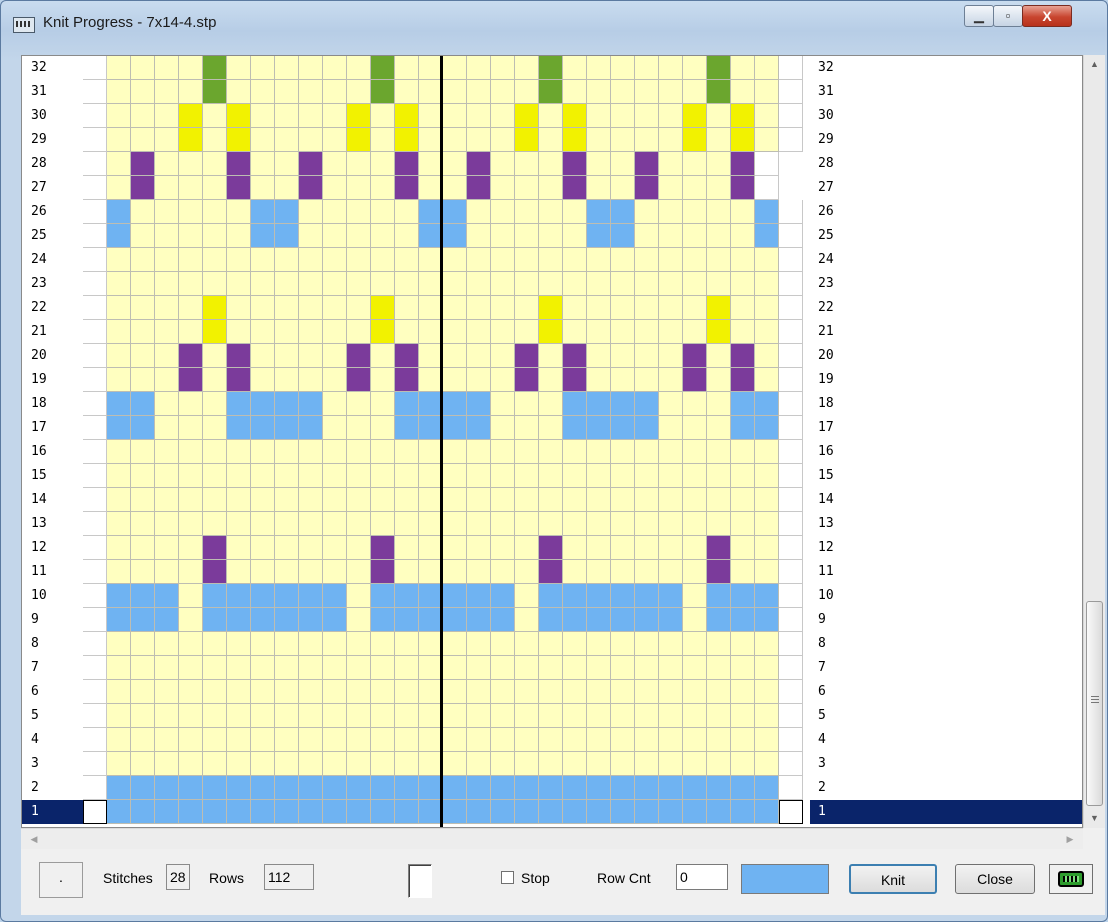 This screenshot has width=1108, height=922. What do you see at coordinates (39, 331) in the screenshot?
I see `row-number-left: 21` at bounding box center [39, 331].